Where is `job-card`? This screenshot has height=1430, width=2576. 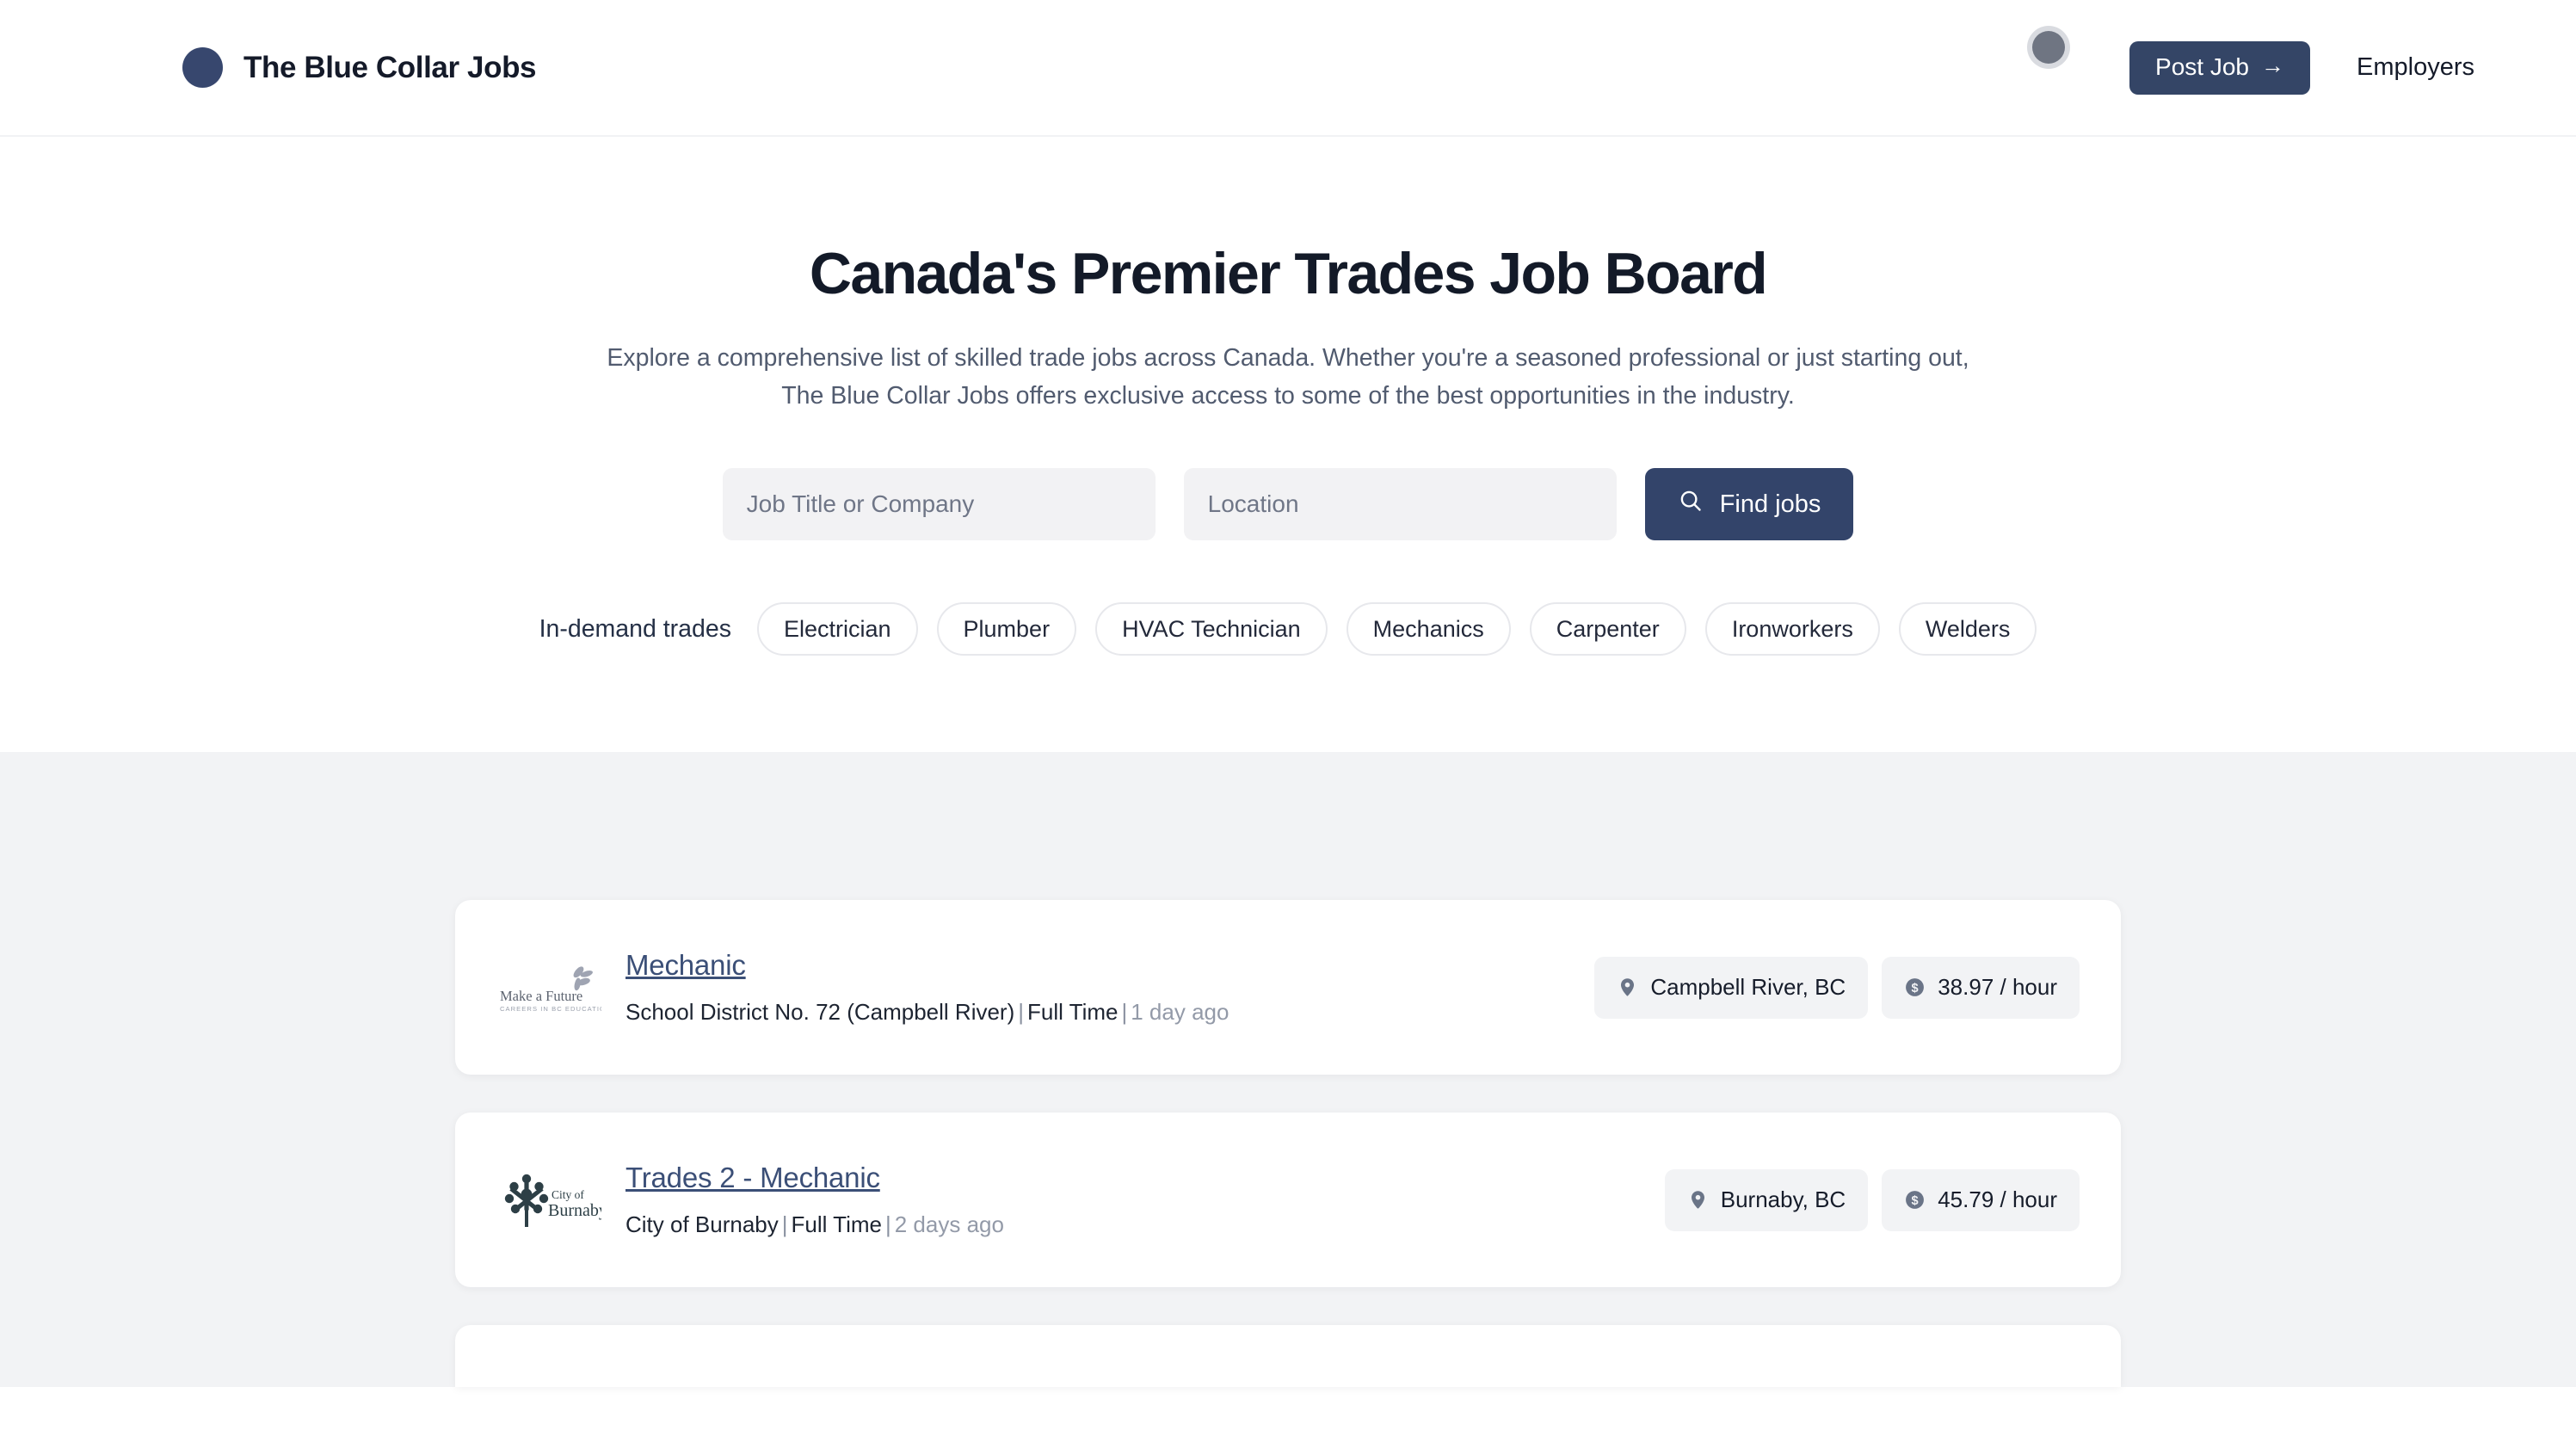
job-card is located at coordinates (1288, 1356).